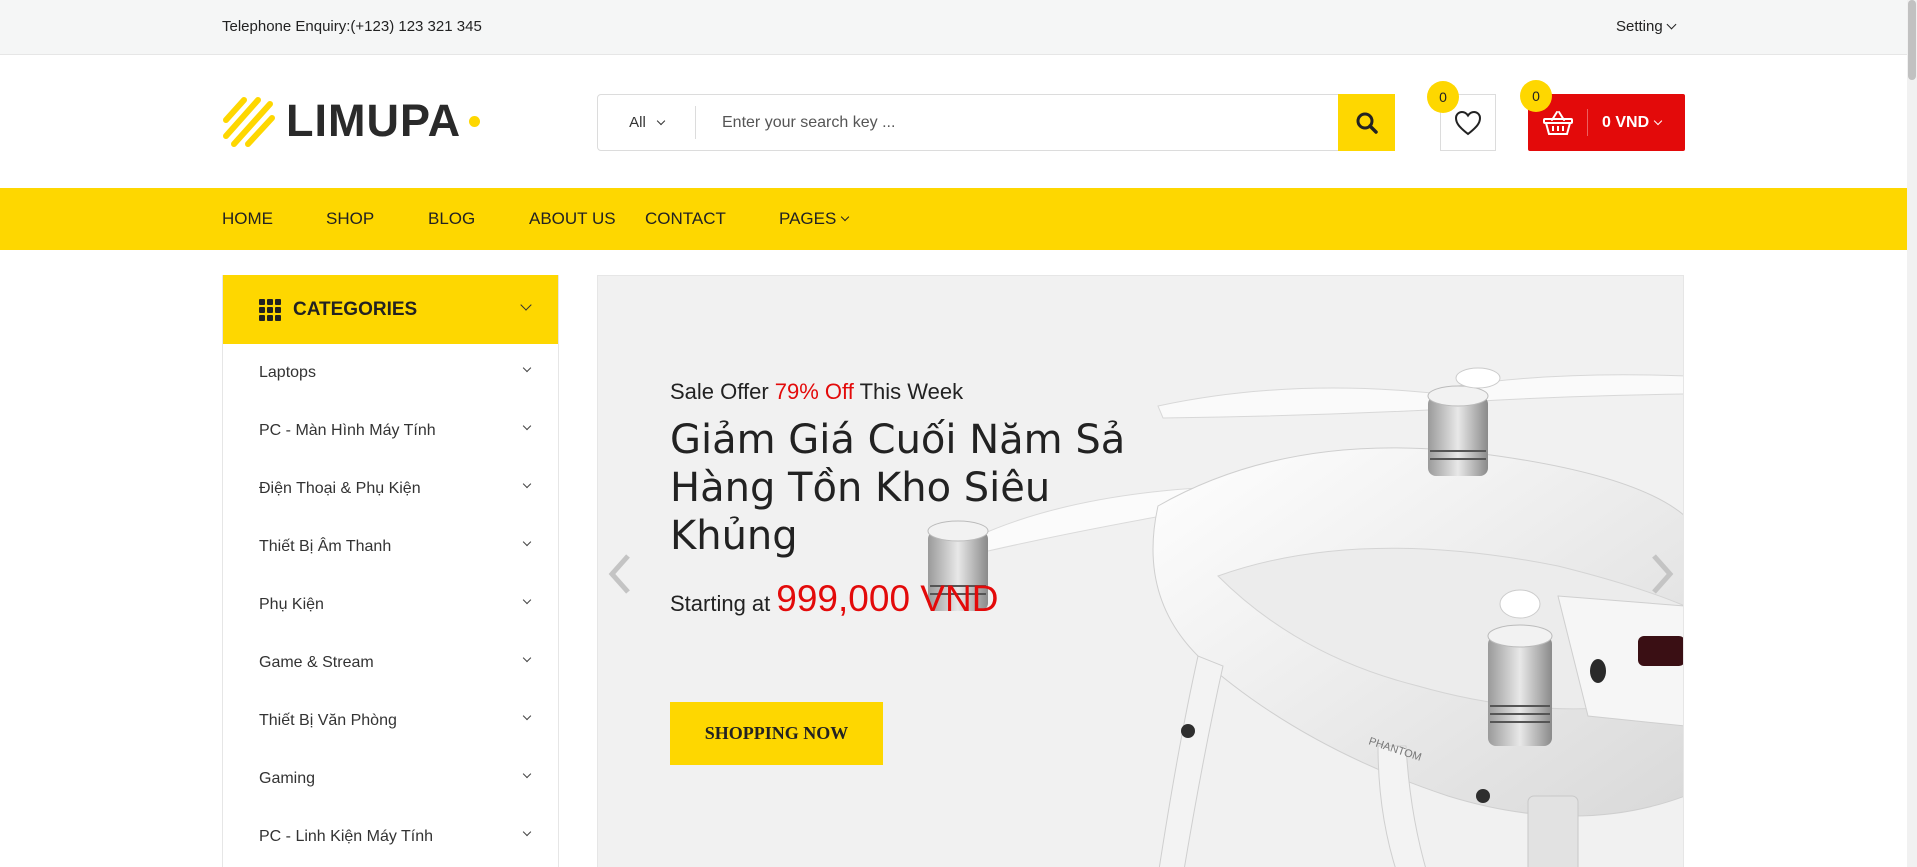 This screenshot has width=1917, height=867. I want to click on category-item: PC - Màn Hình Máy Tính, so click(390, 431).